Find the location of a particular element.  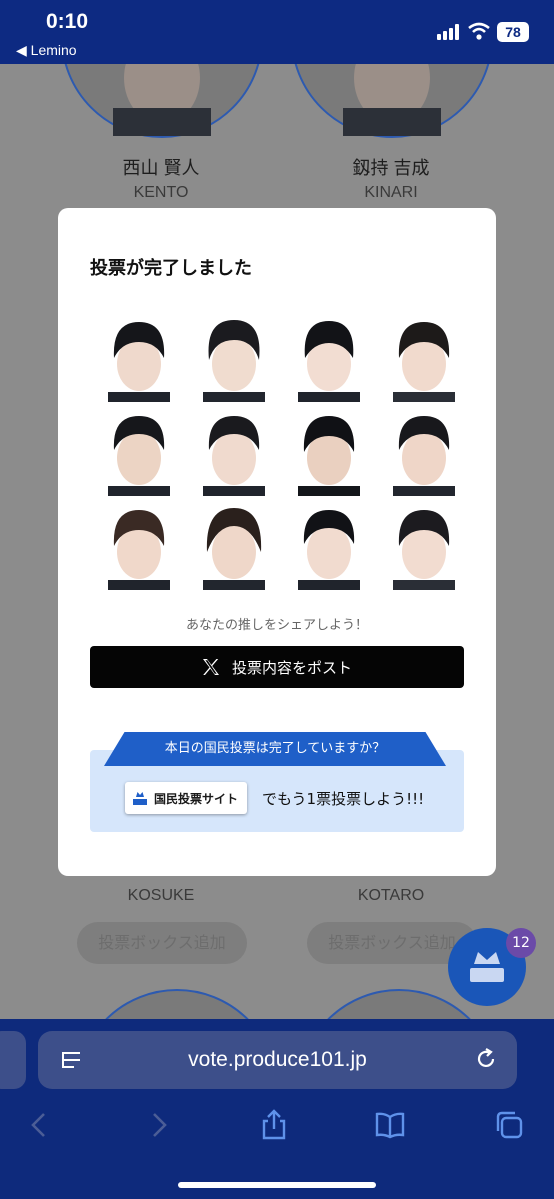

tabs-icon is located at coordinates (509, 1125).